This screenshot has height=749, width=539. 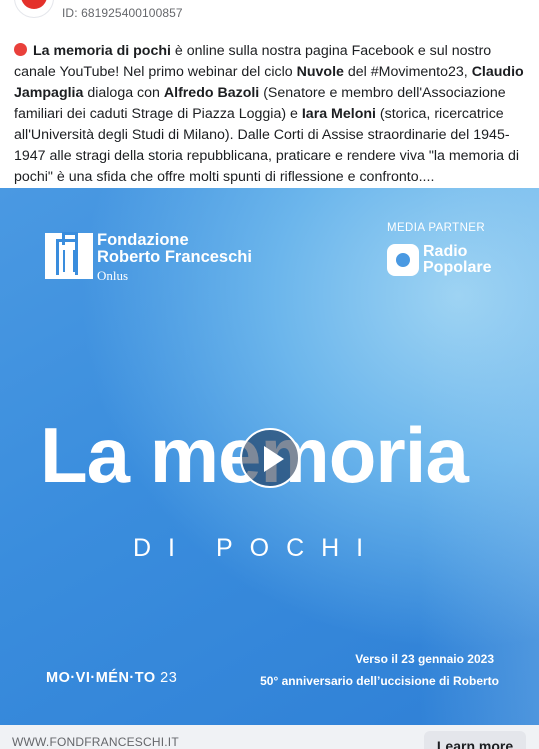 What do you see at coordinates (101, 678) in the screenshot?
I see `movimento-text: MO·VI·MÉN·TO` at bounding box center [101, 678].